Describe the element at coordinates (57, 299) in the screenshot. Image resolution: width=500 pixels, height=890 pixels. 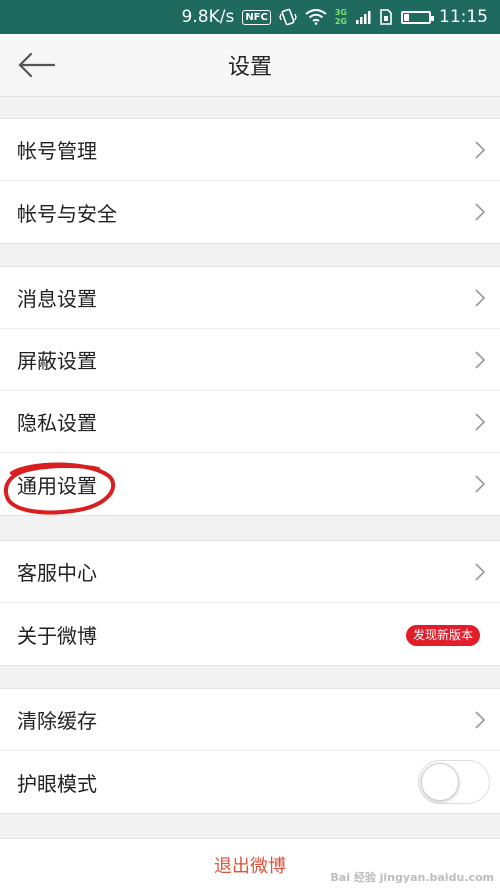
I see `item-label: 消息设置` at that location.